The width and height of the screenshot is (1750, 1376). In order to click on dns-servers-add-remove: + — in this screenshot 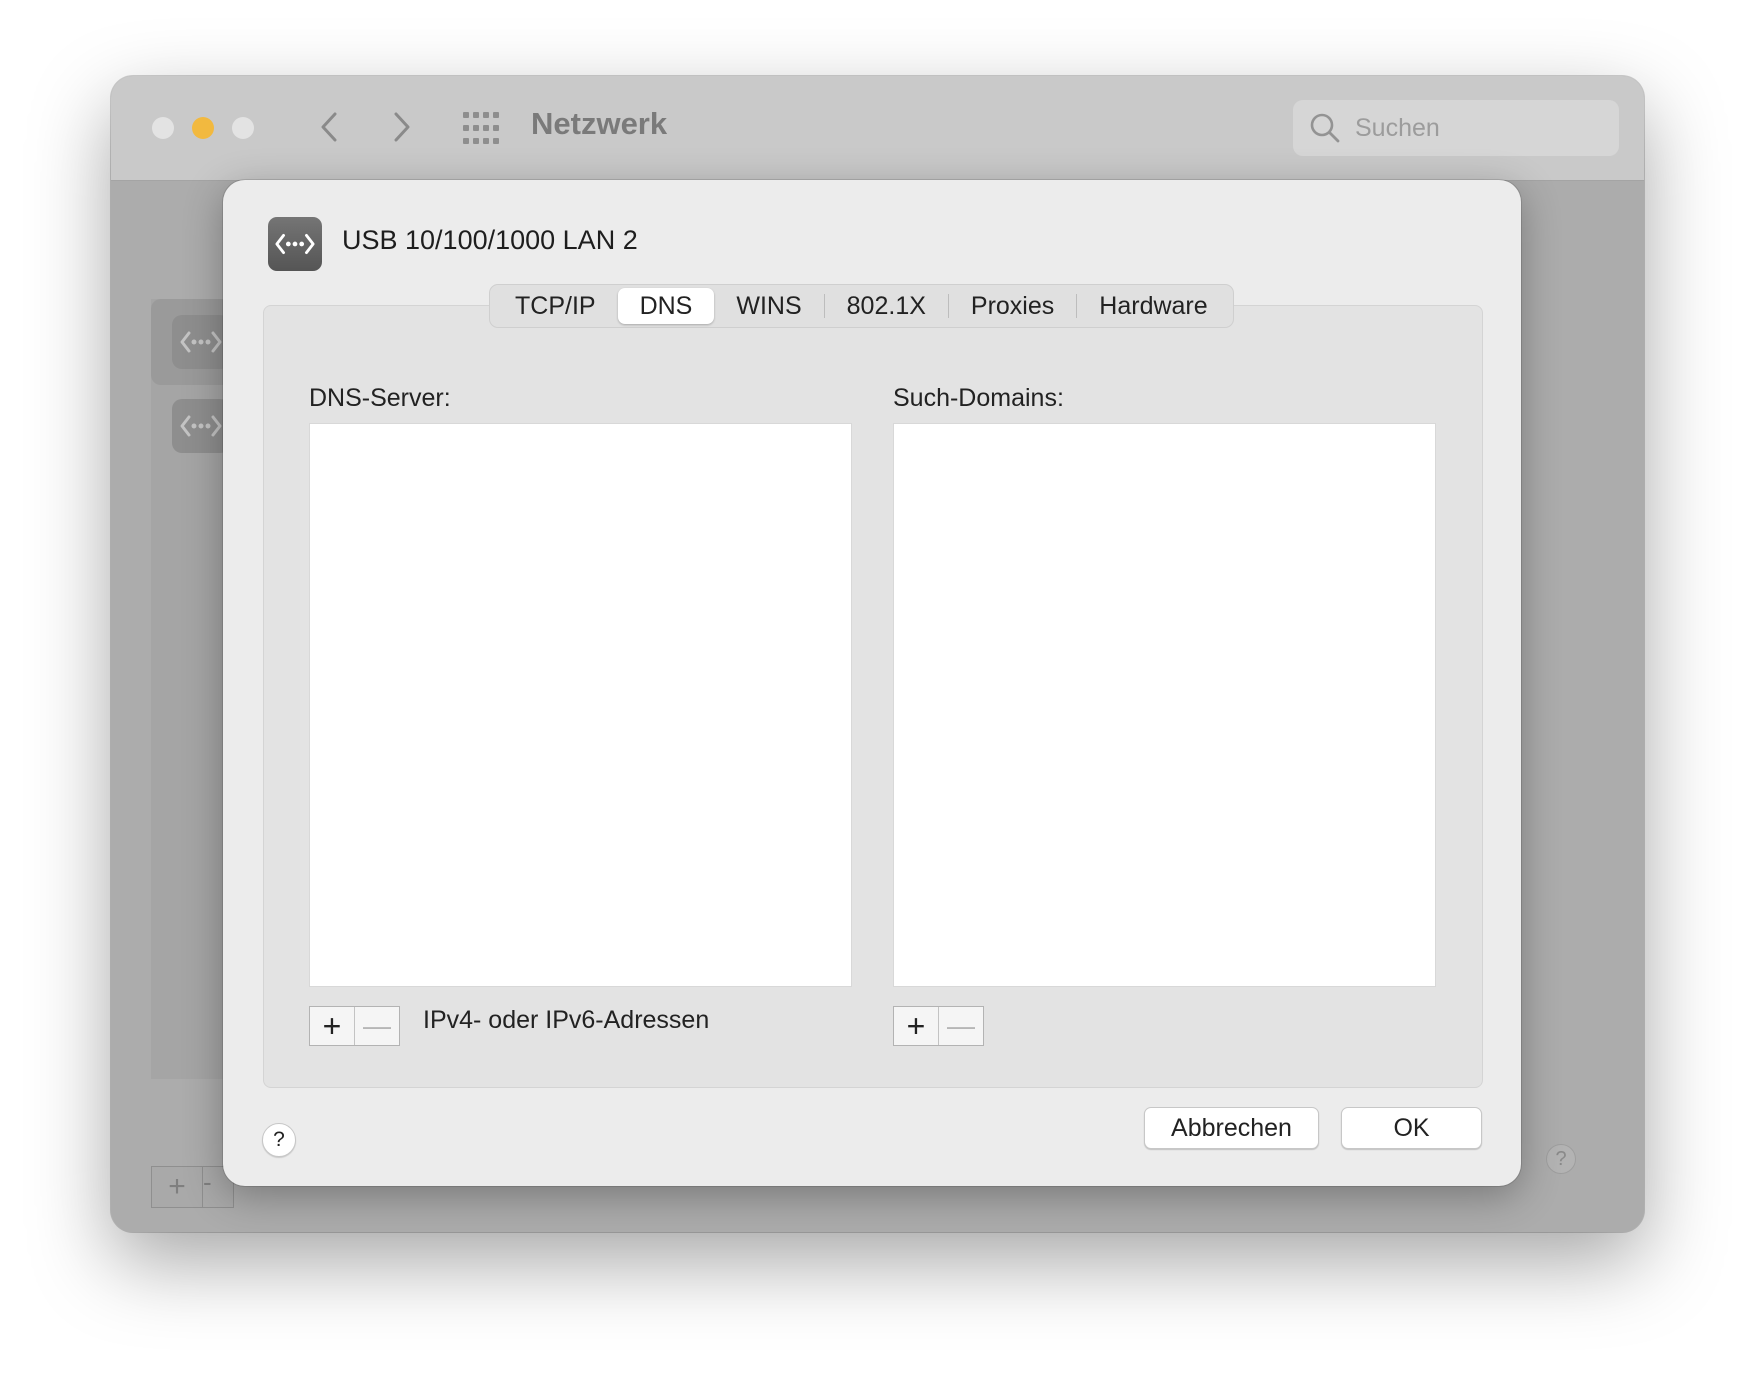, I will do `click(354, 1026)`.